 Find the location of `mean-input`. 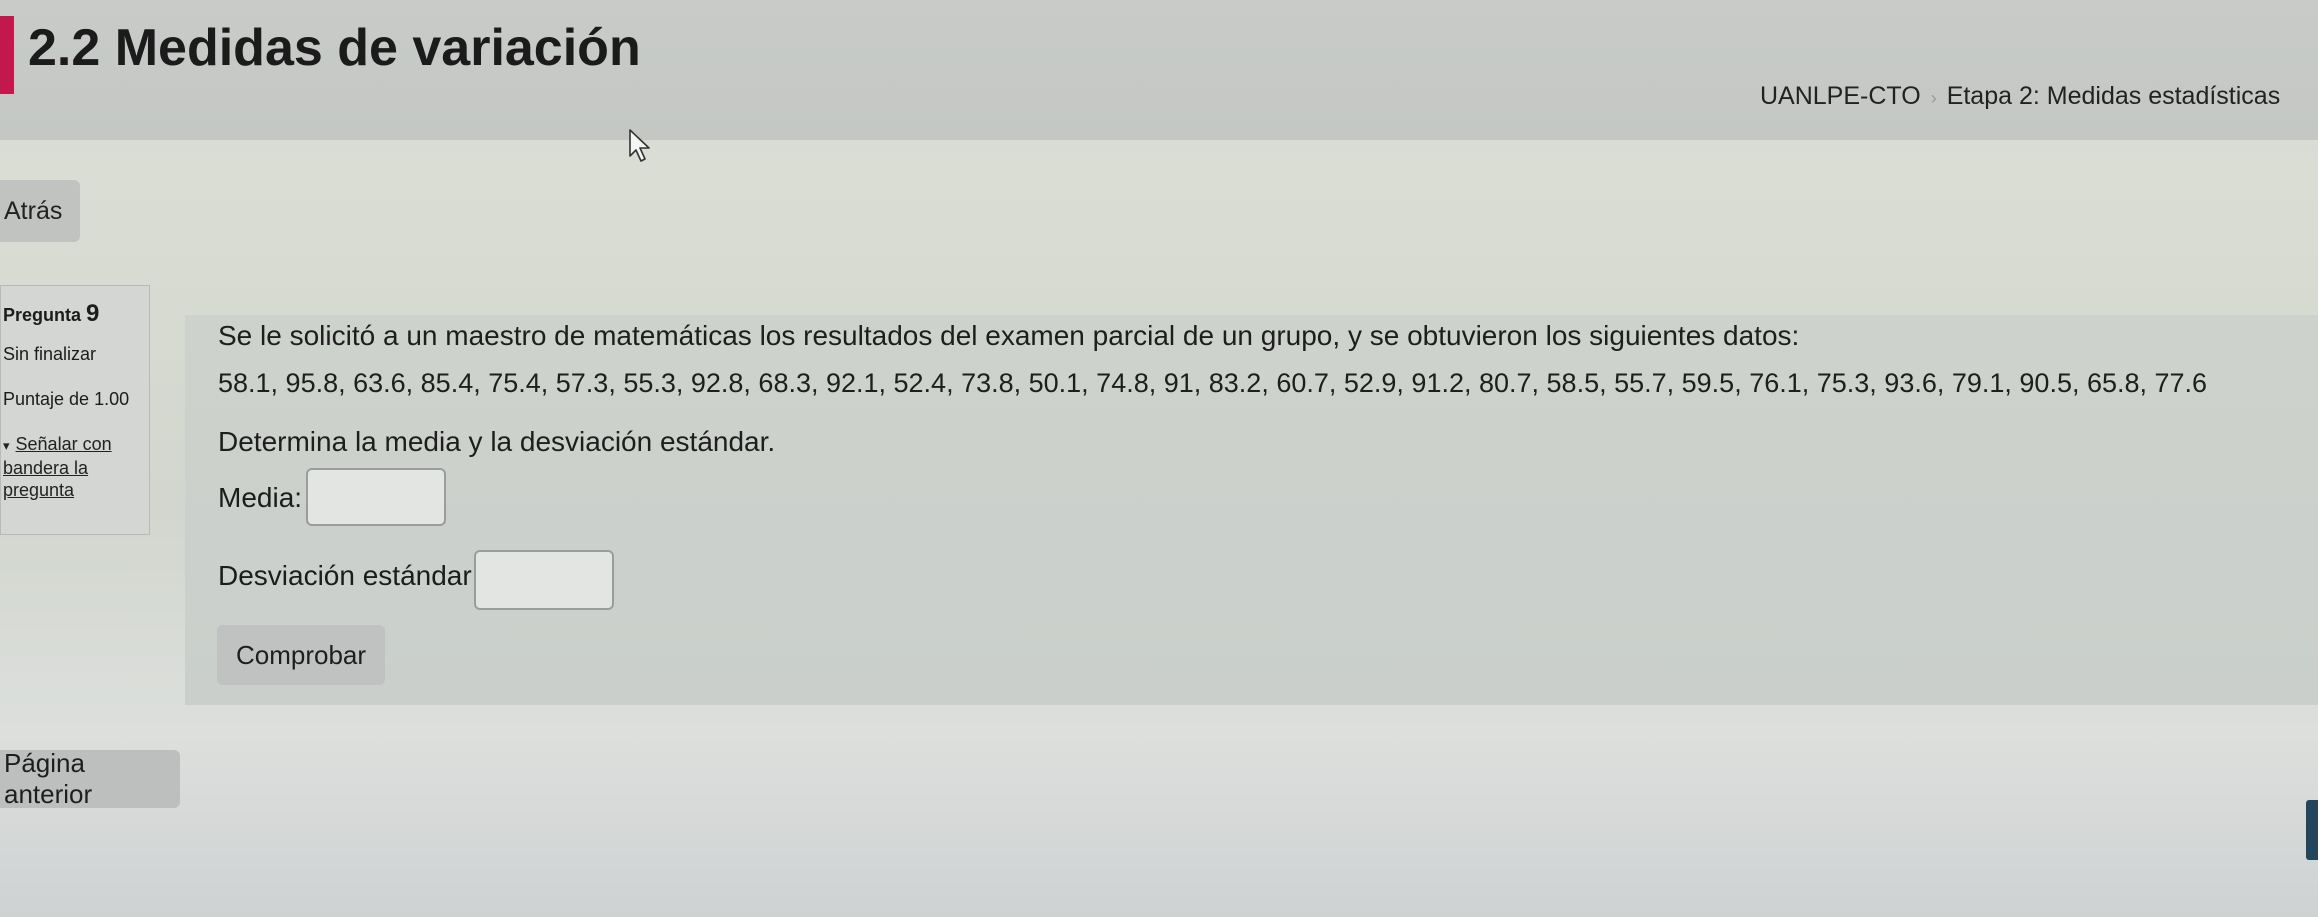

mean-input is located at coordinates (376, 497).